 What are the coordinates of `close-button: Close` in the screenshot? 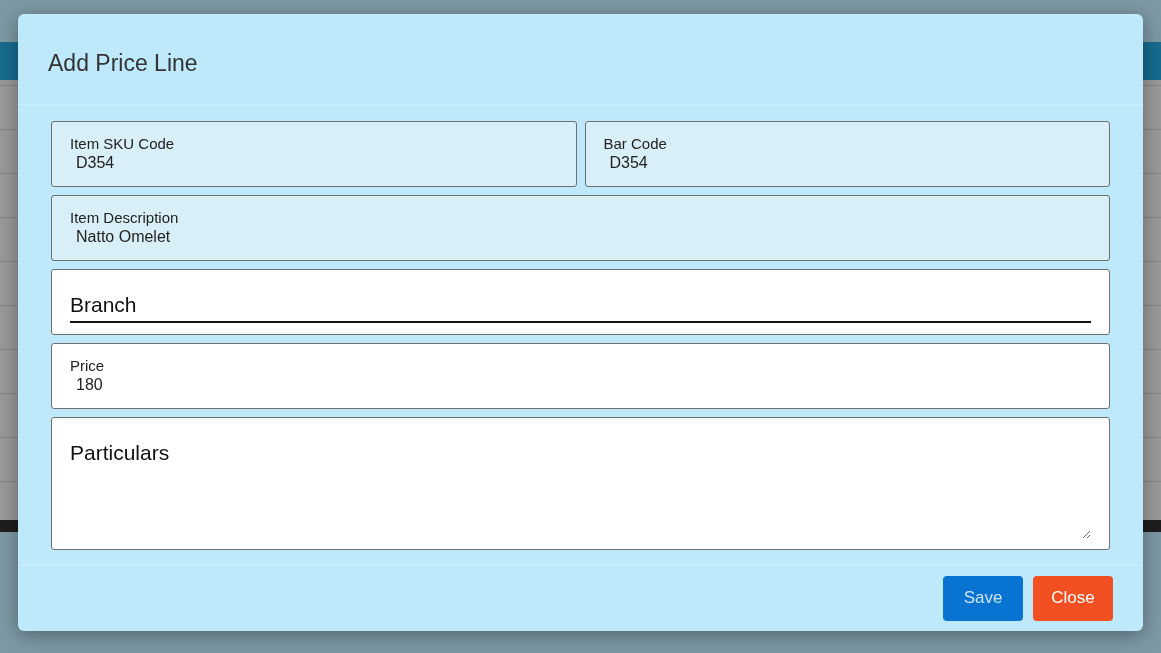 It's located at (1073, 598).